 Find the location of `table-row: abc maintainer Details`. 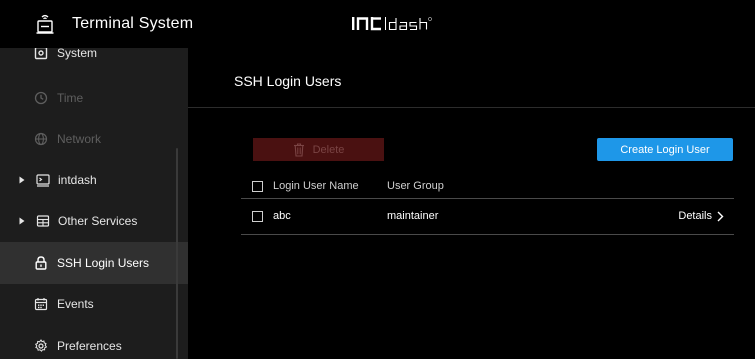

table-row: abc maintainer Details is located at coordinates (487, 217).